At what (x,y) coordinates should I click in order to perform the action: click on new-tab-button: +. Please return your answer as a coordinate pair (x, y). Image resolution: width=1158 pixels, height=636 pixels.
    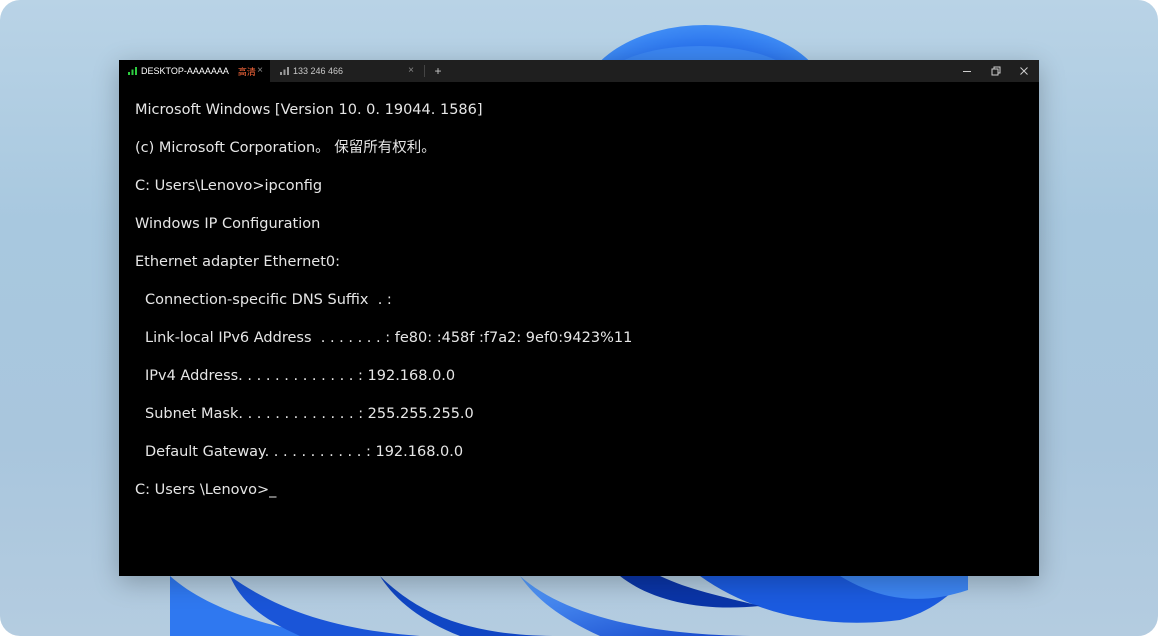
    Looking at the image, I should click on (438, 71).